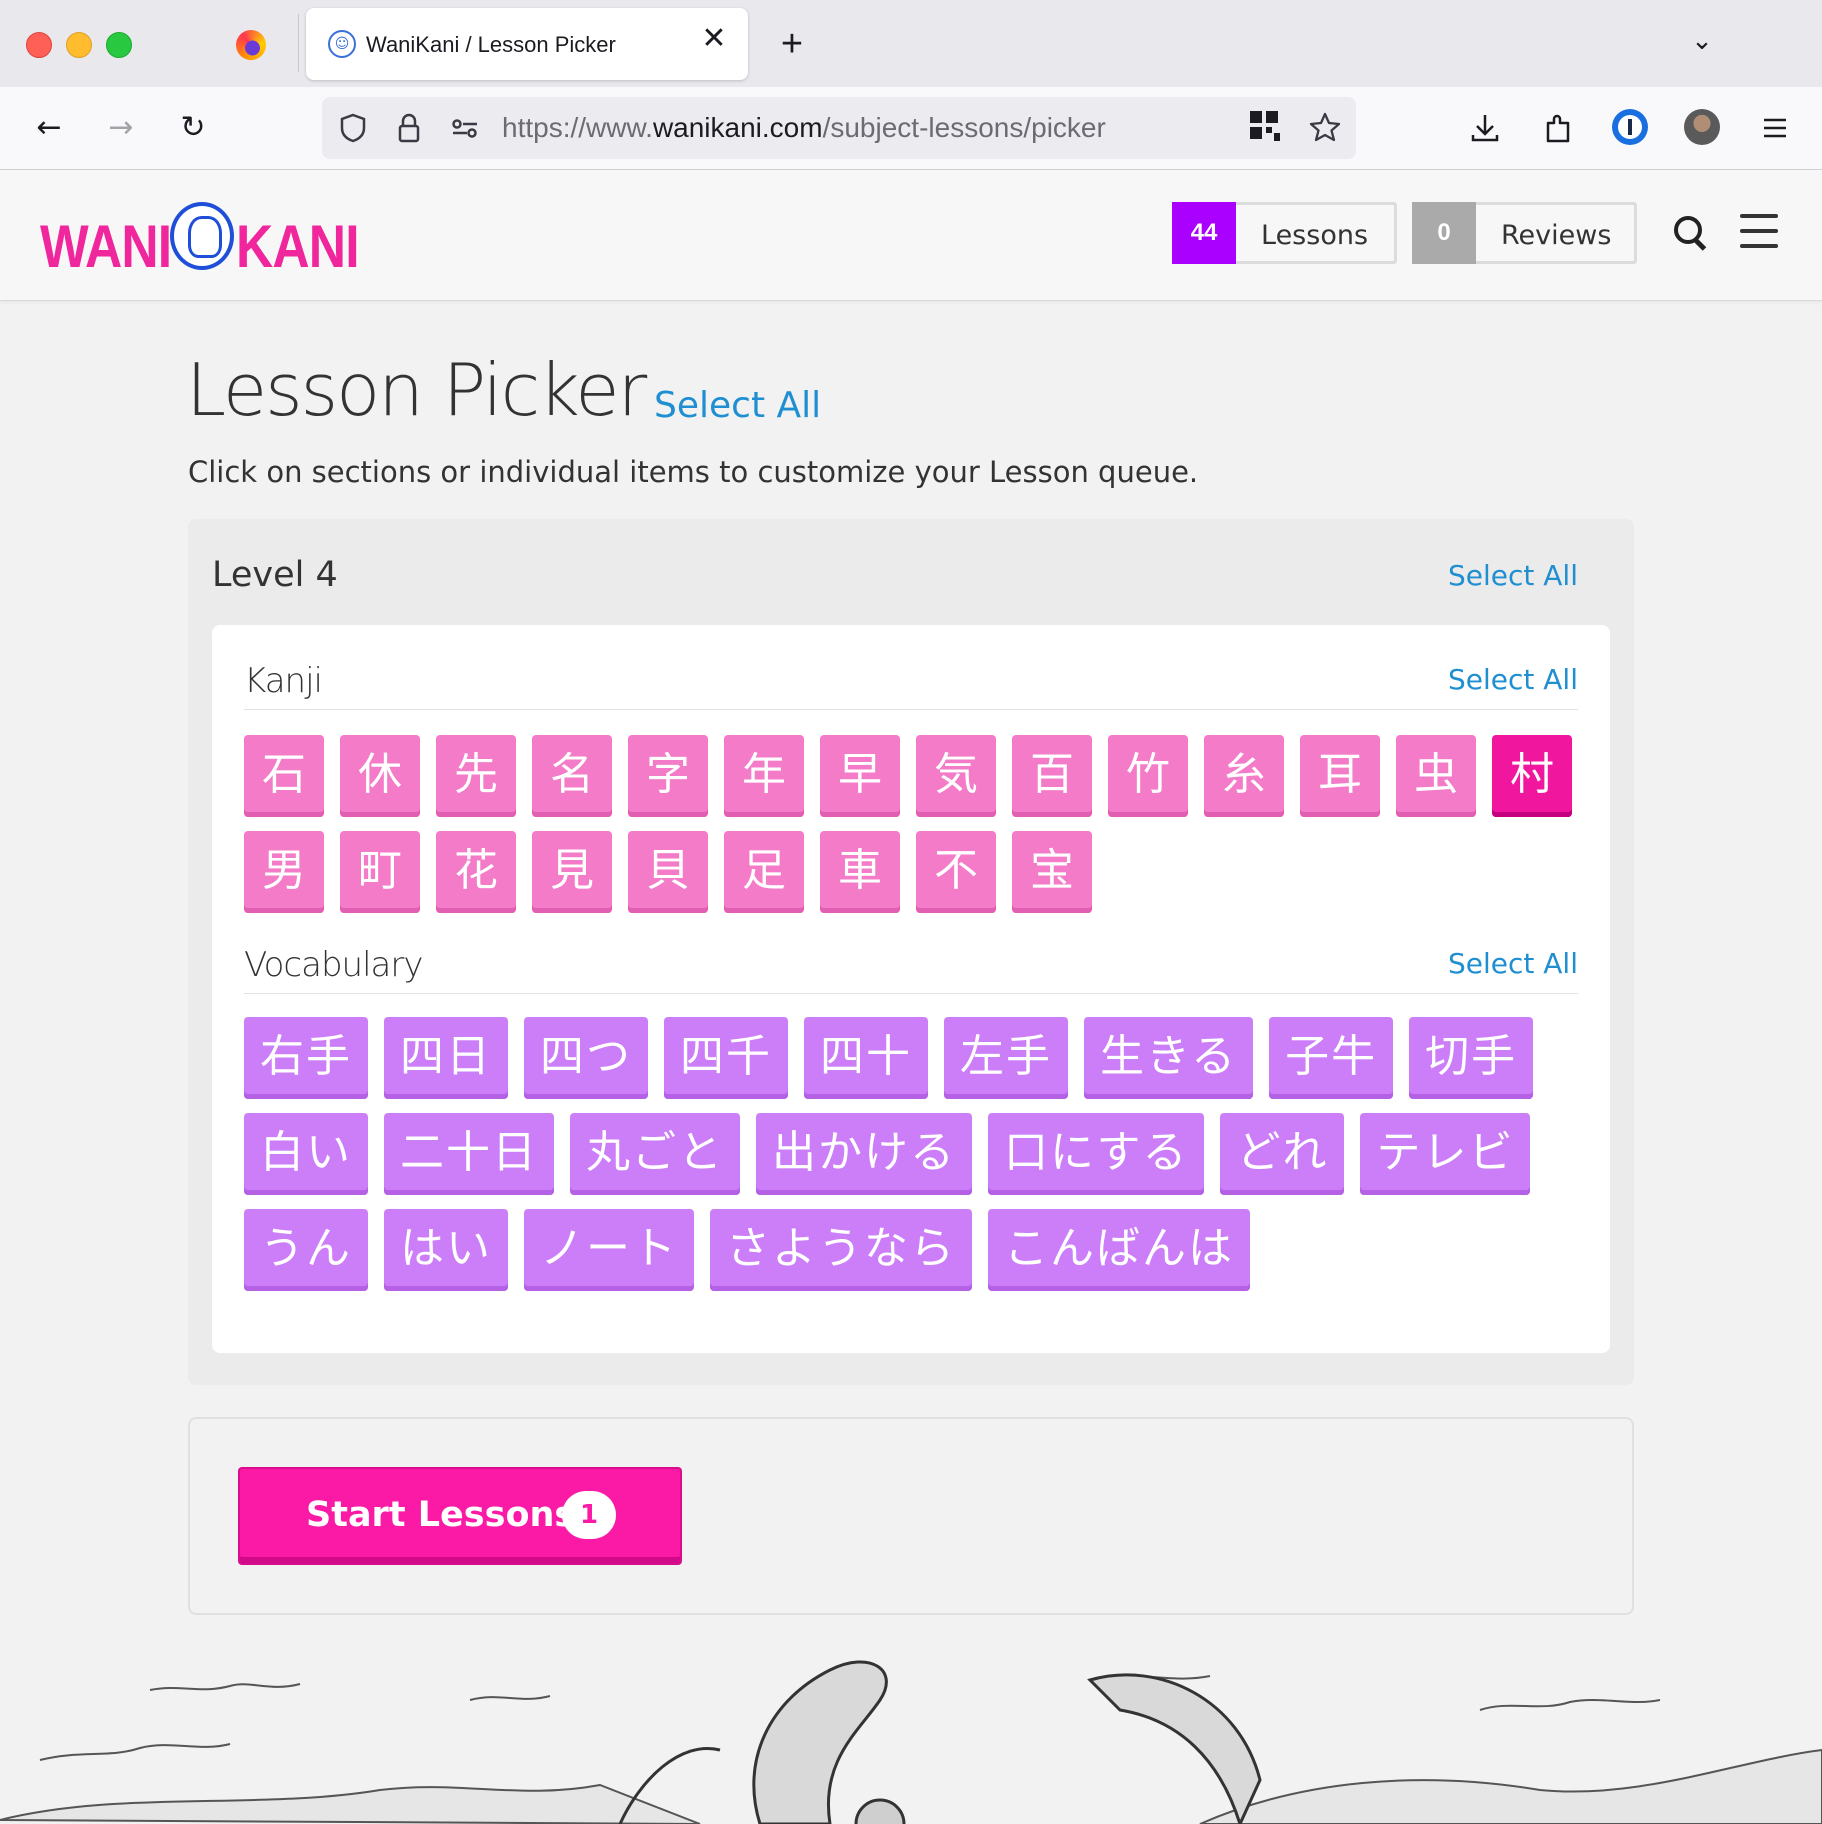 This screenshot has height=1824, width=1822. Describe the element at coordinates (446, 1058) in the screenshot. I see `vocabulary-item: 四日` at that location.